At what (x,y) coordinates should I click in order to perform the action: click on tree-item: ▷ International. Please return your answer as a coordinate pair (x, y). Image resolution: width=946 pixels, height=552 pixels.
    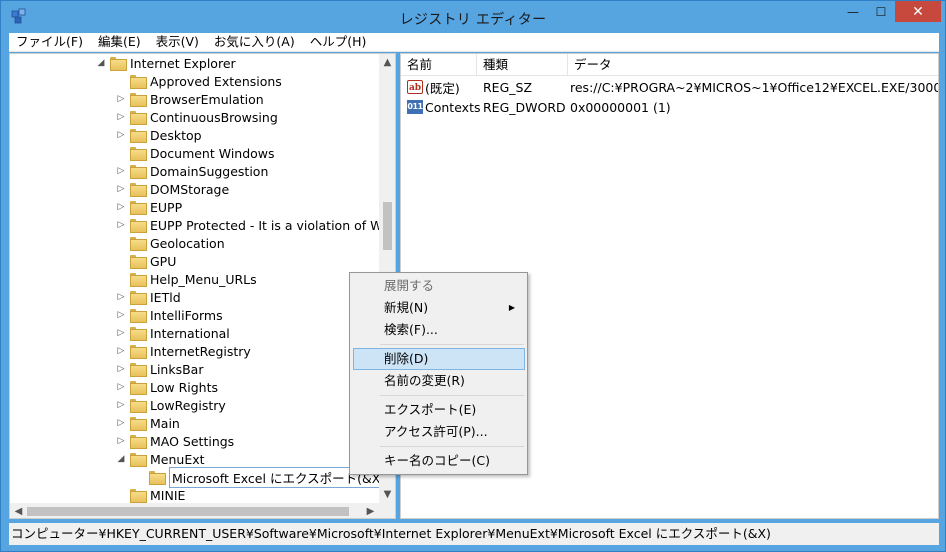
    Looking at the image, I should click on (173, 333).